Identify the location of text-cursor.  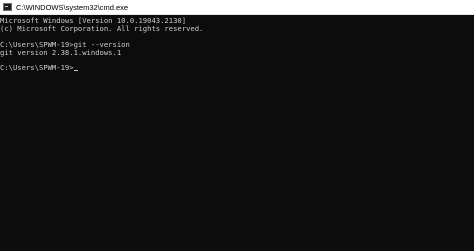
(75, 70).